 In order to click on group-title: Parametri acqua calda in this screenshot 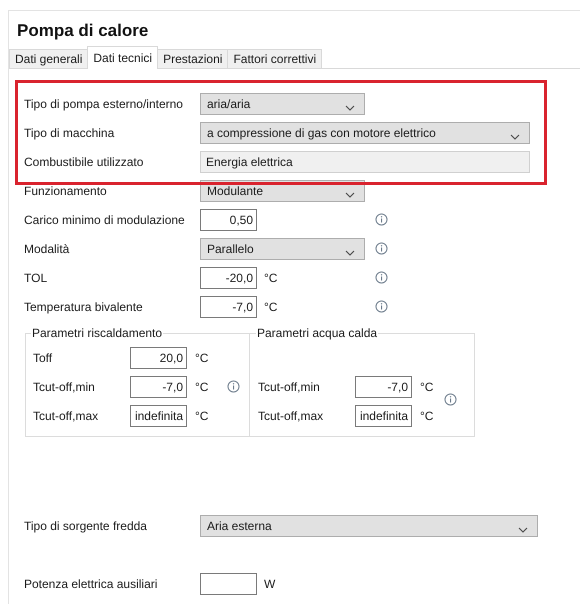, I will do `click(317, 333)`.